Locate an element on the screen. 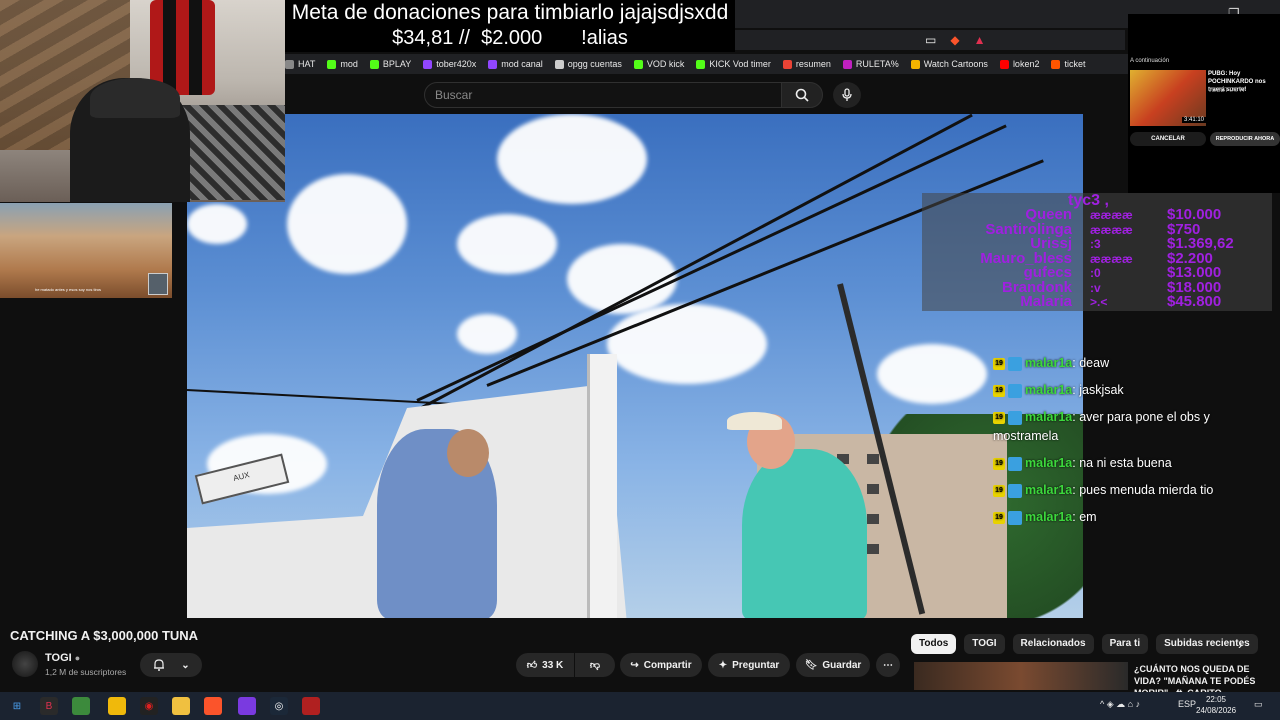 The image size is (1280, 720). search-button is located at coordinates (802, 95).